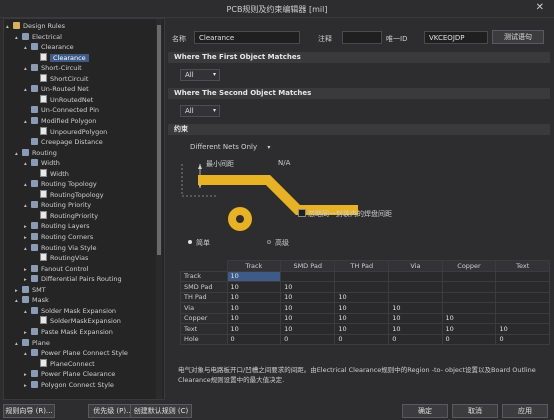  What do you see at coordinates (57, 205) in the screenshot?
I see `tree-item: ▴ Routing Priority` at bounding box center [57, 205].